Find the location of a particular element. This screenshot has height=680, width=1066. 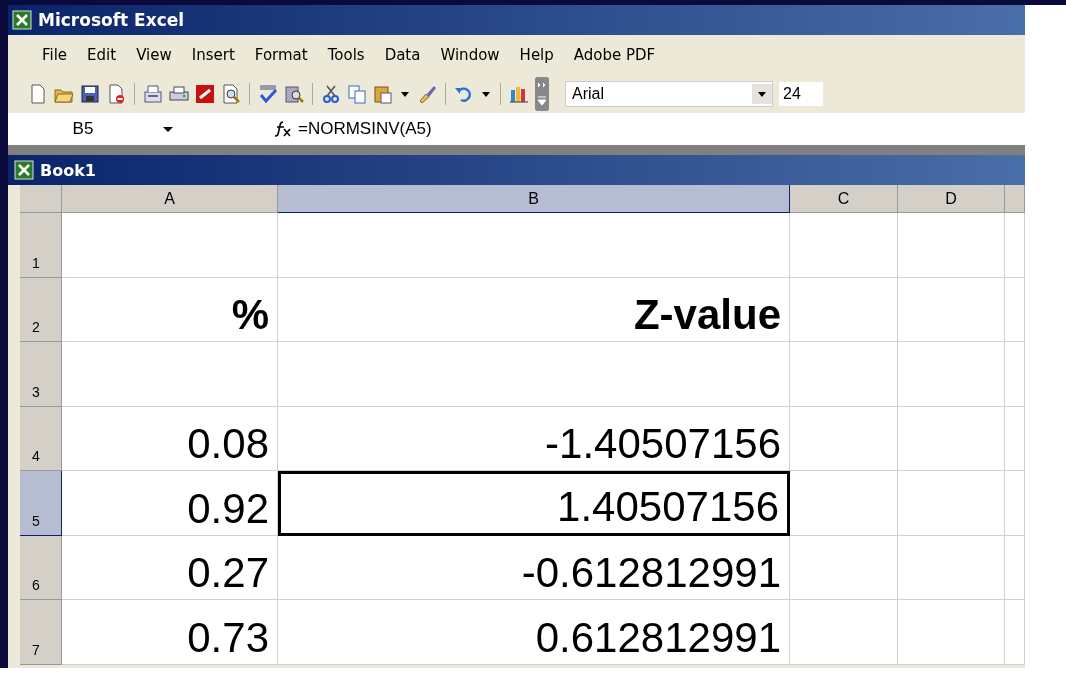

table-cell: Z-value is located at coordinates (534, 309).